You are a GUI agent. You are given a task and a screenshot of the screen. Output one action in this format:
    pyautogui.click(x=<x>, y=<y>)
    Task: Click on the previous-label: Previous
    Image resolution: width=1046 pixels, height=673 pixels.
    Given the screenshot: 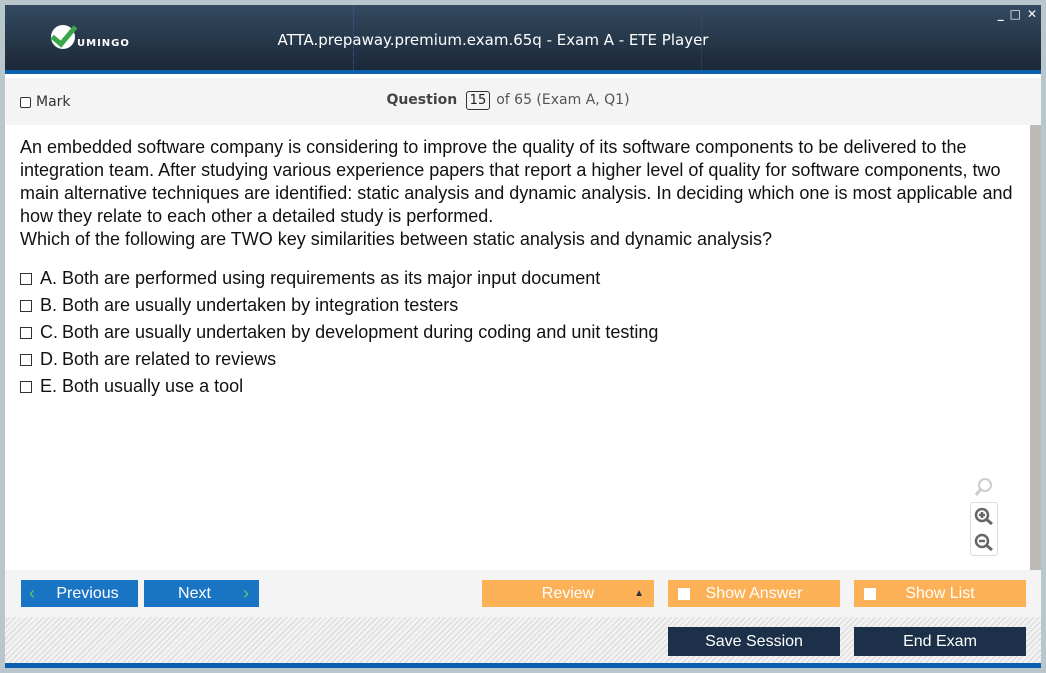 What is the action you would take?
    pyautogui.click(x=87, y=593)
    